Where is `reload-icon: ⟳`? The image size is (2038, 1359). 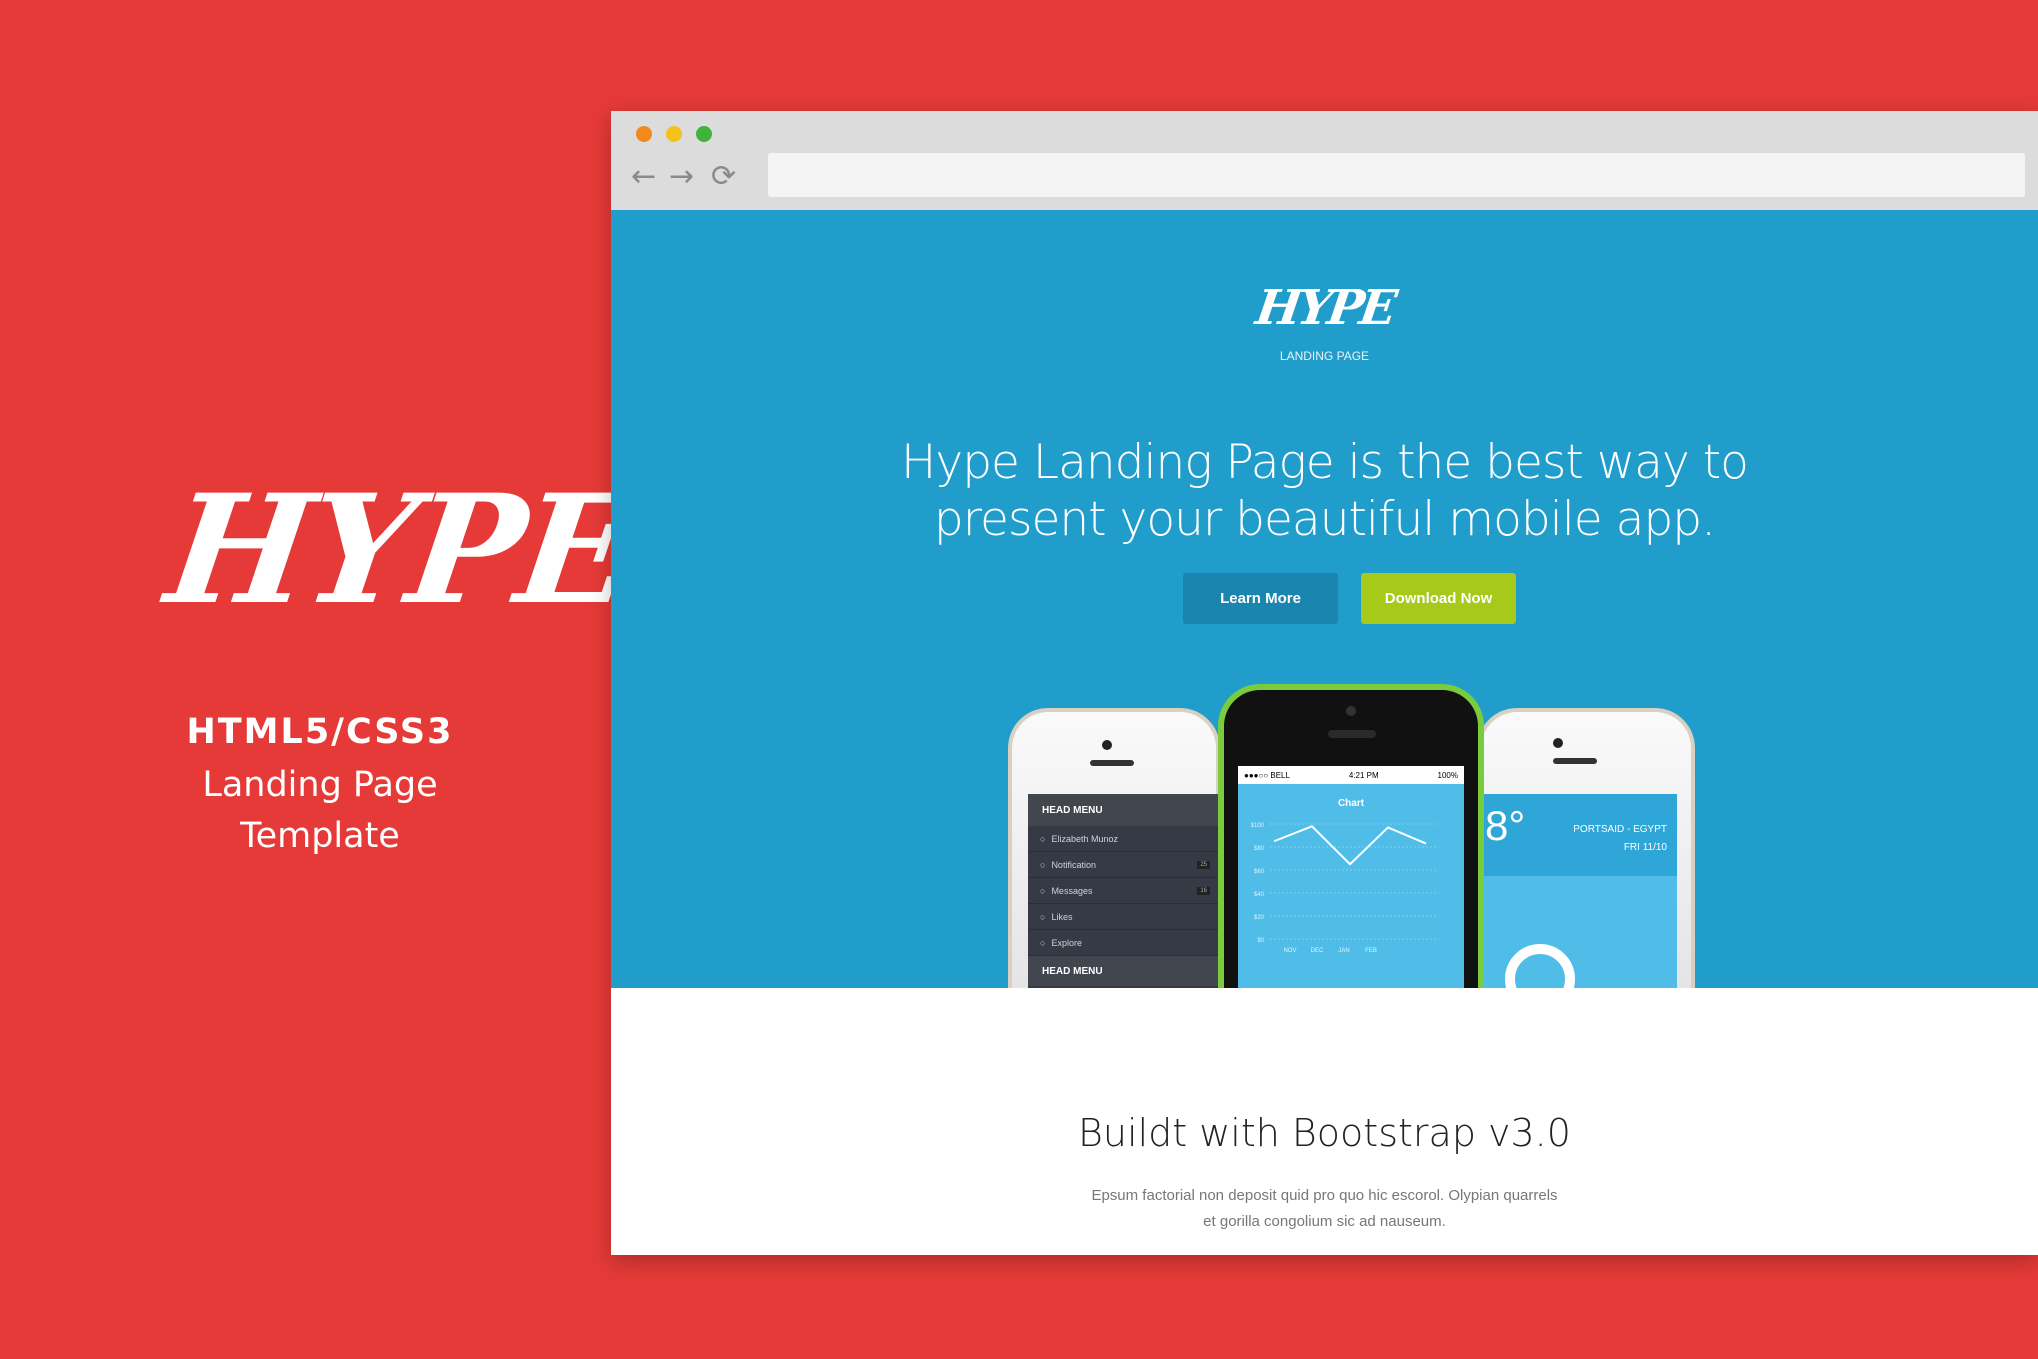 reload-icon: ⟳ is located at coordinates (723, 176).